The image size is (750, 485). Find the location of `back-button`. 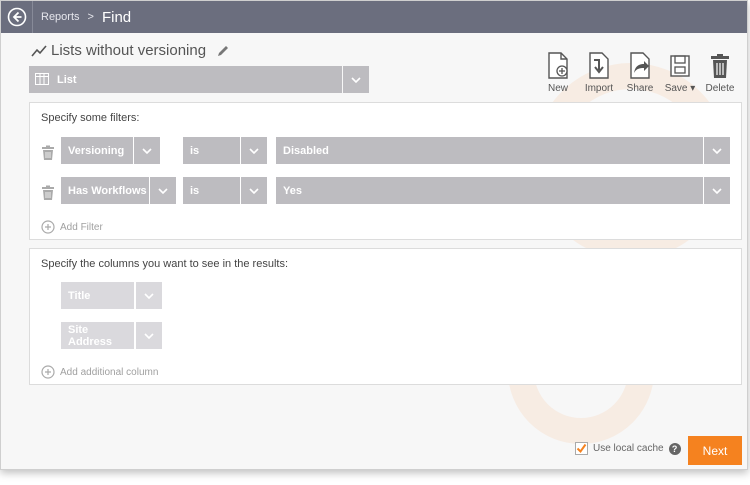

back-button is located at coordinates (17, 17).